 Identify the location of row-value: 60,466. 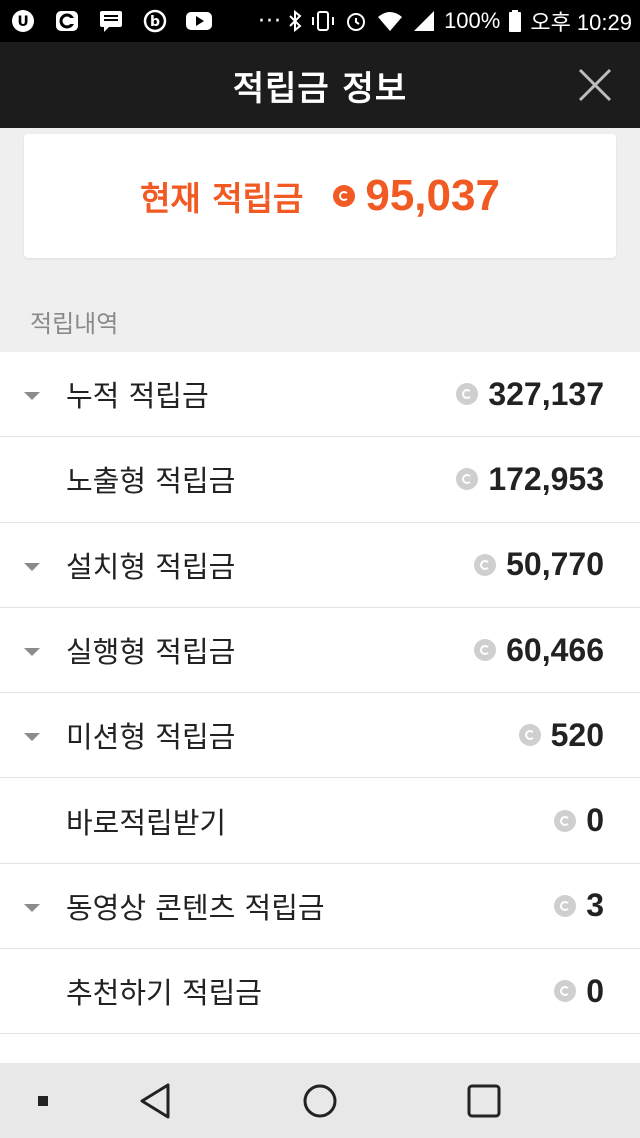
(555, 649).